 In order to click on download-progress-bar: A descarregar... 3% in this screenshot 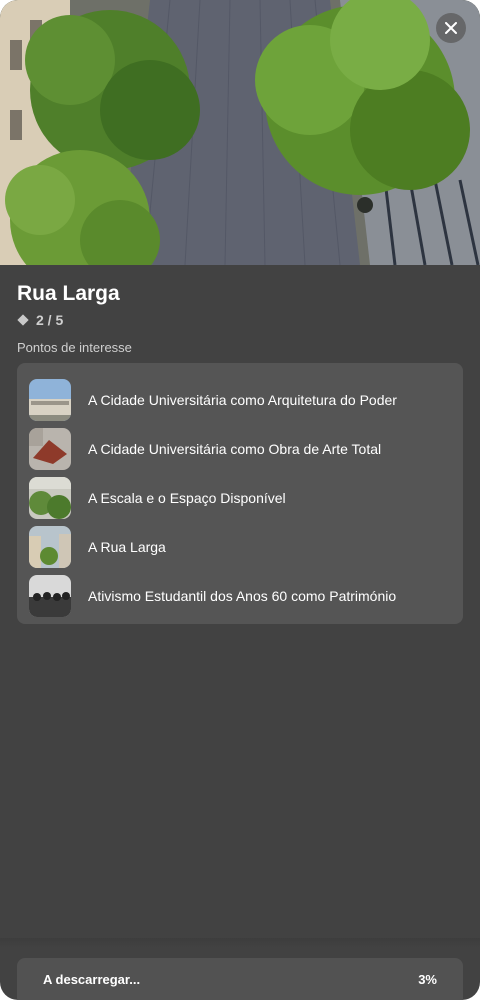, I will do `click(240, 979)`.